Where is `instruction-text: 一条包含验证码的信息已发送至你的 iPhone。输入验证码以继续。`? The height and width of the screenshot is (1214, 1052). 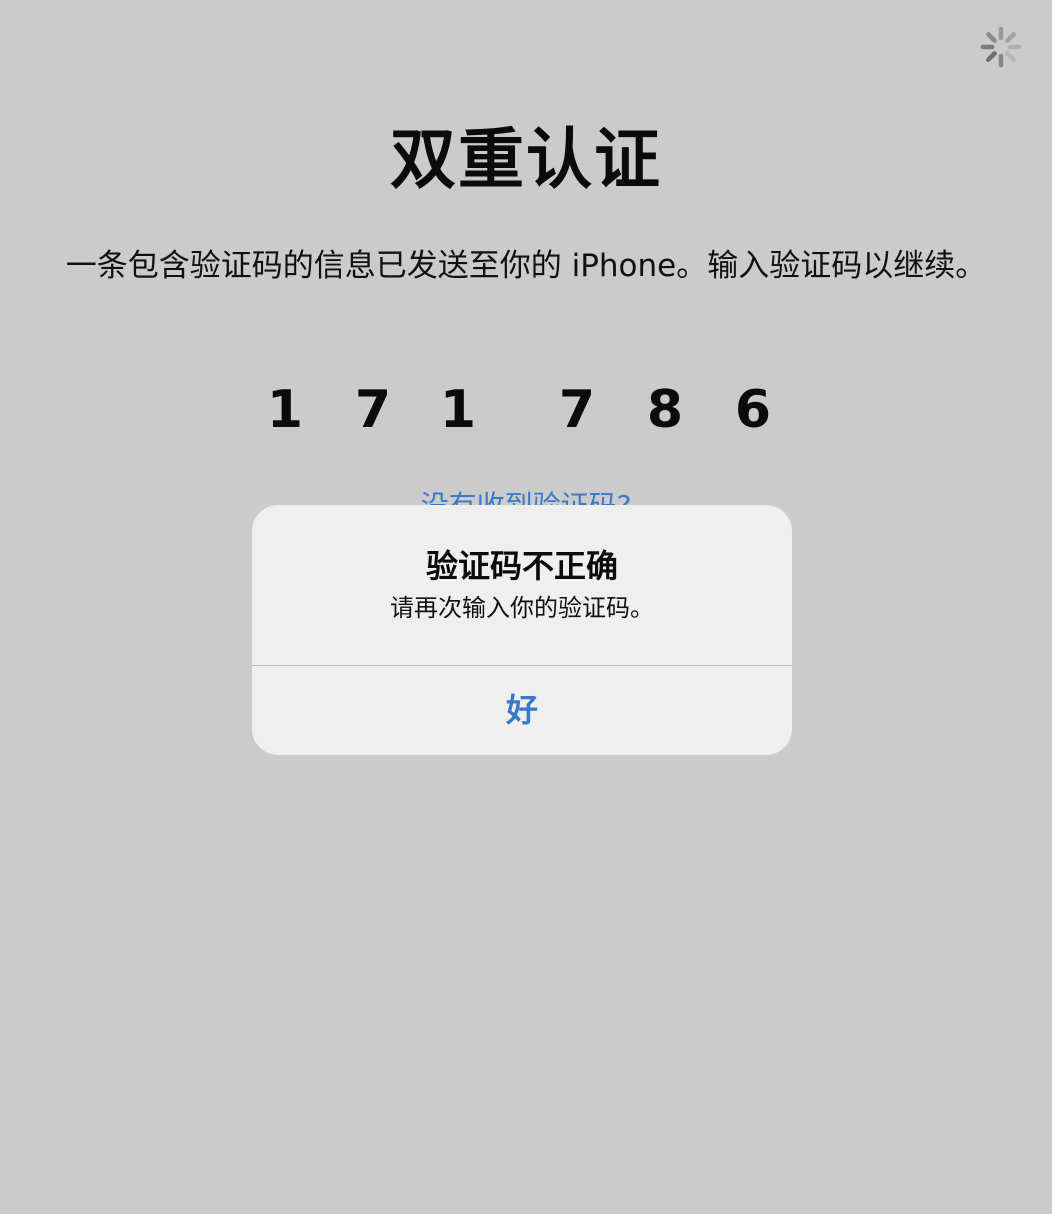 instruction-text: 一条包含验证码的信息已发送至你的 iPhone。输入验证码以继续。 is located at coordinates (526, 266).